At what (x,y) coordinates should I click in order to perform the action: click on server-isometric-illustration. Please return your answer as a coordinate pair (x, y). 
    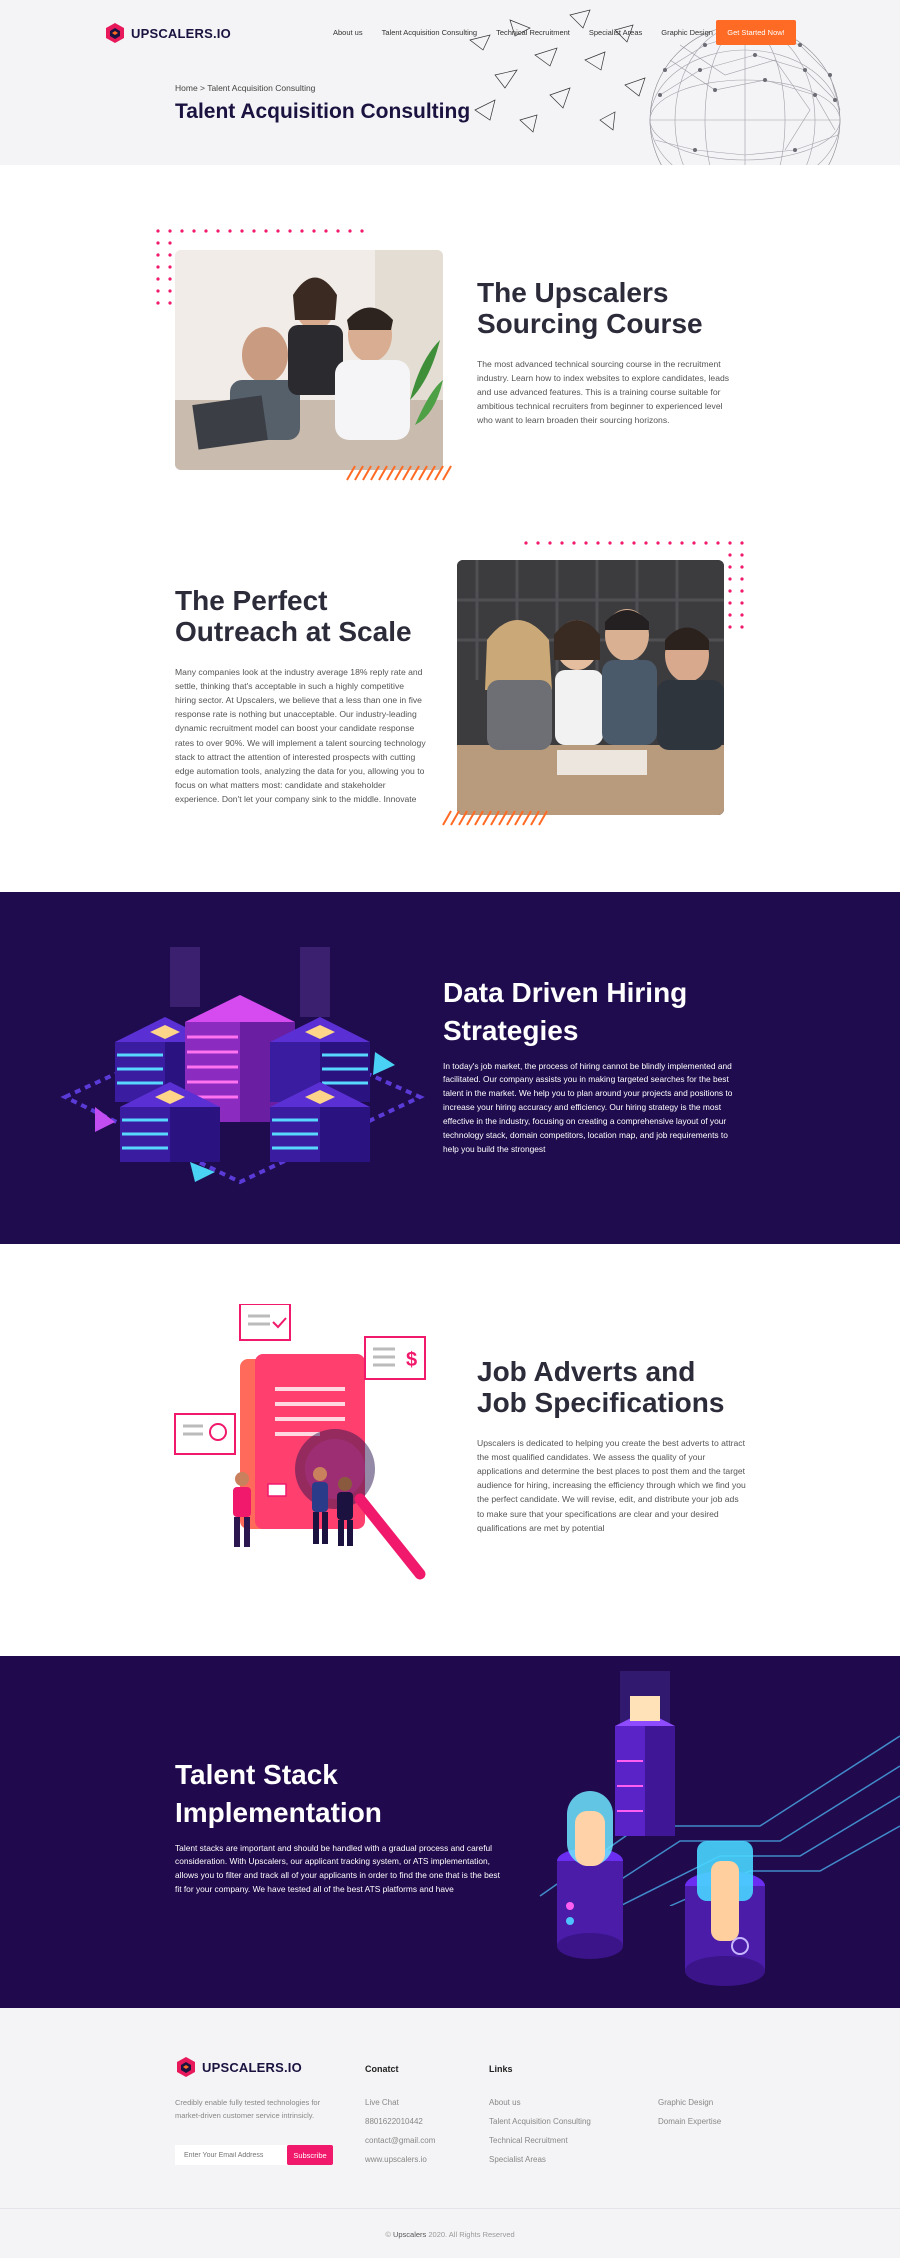
    Looking at the image, I should click on (242, 1066).